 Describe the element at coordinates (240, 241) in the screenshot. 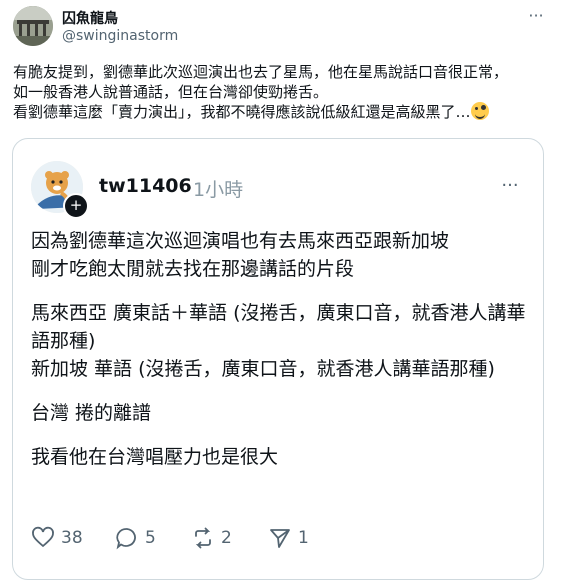

I see `quoted-paragraph: 因為劉德華這次巡迴演唱也有去馬來西亞跟新加坡` at that location.